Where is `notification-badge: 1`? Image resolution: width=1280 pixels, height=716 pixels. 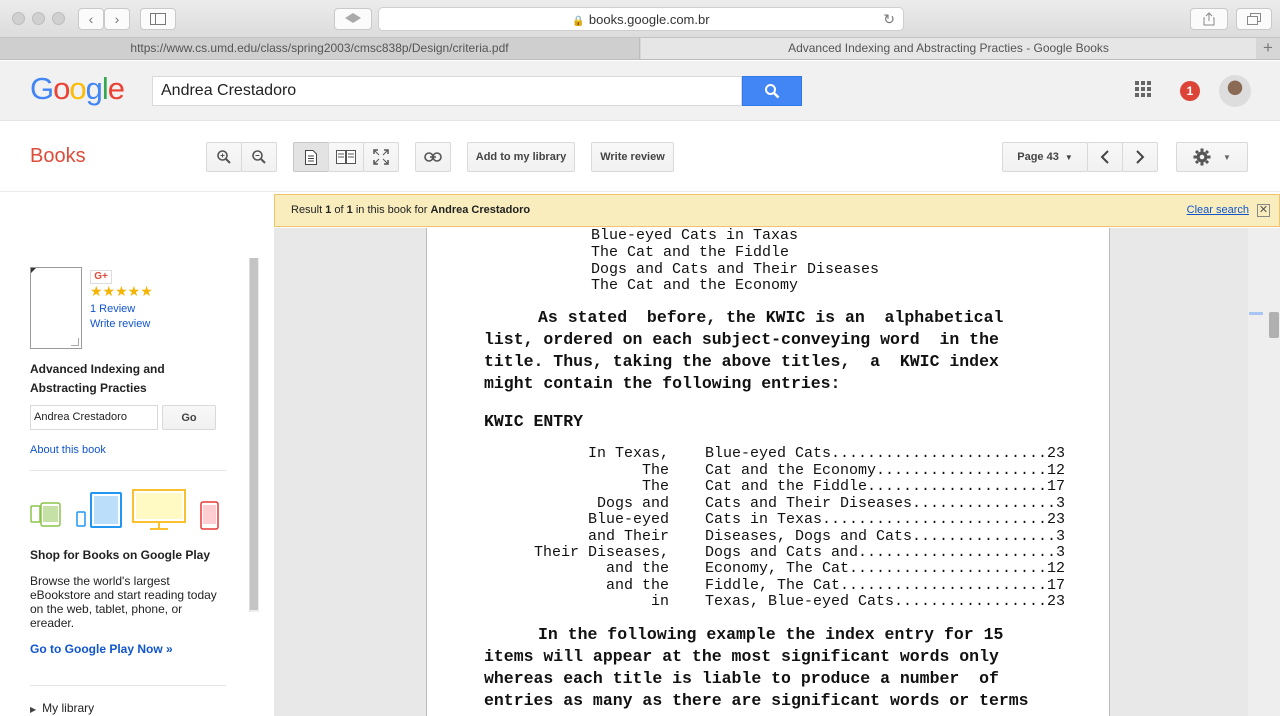 notification-badge: 1 is located at coordinates (1190, 91).